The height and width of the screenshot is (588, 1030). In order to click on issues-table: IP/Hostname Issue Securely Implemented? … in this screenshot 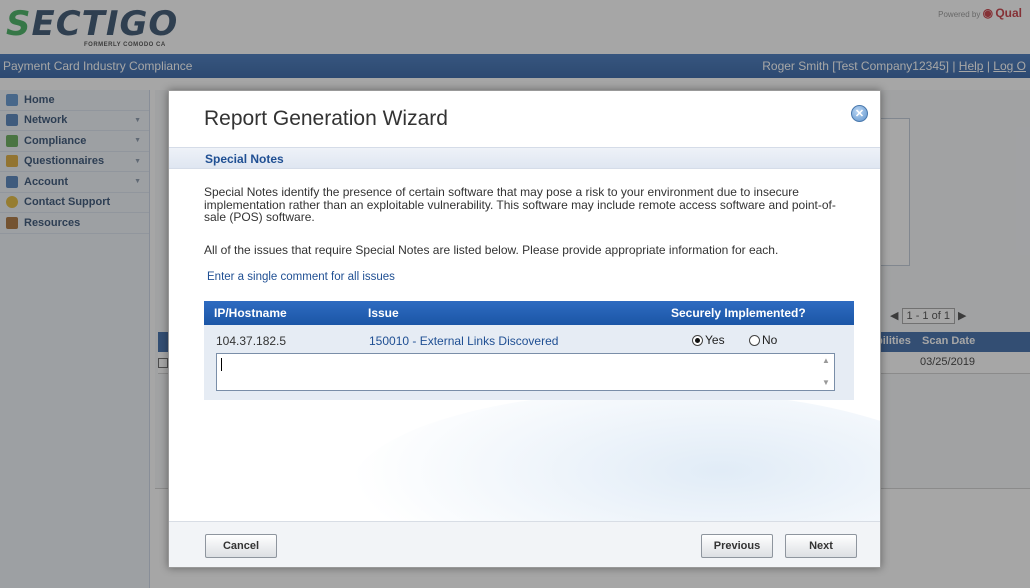, I will do `click(529, 350)`.